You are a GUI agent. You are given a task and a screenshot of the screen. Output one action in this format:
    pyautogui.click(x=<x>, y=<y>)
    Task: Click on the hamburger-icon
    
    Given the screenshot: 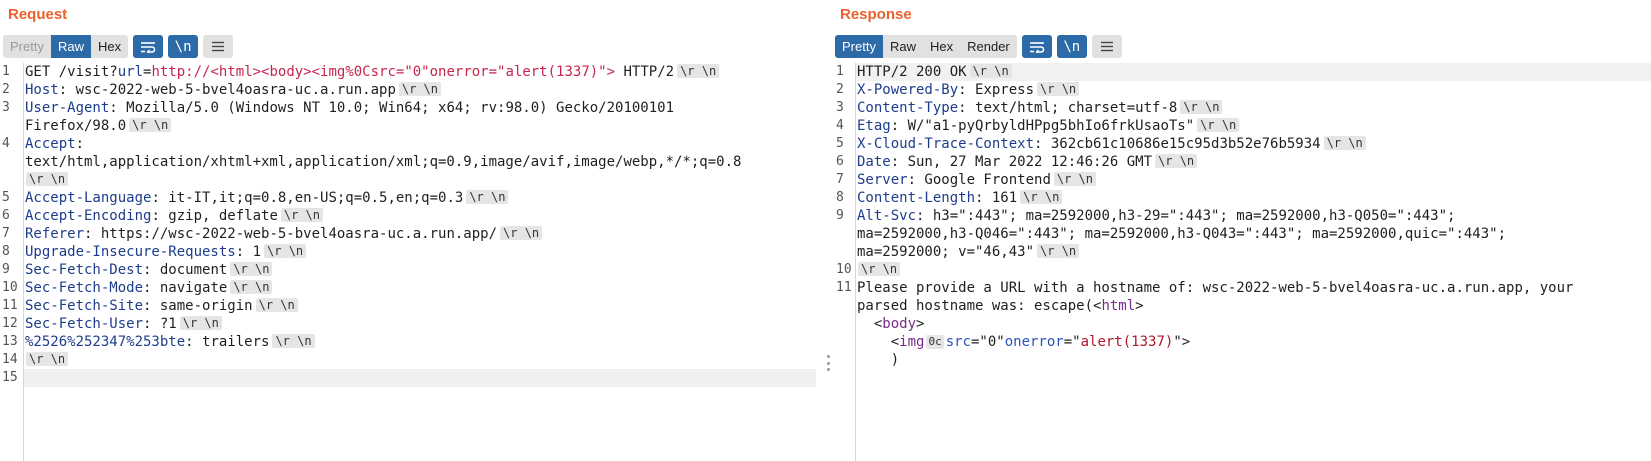 What is the action you would take?
    pyautogui.click(x=1106, y=46)
    